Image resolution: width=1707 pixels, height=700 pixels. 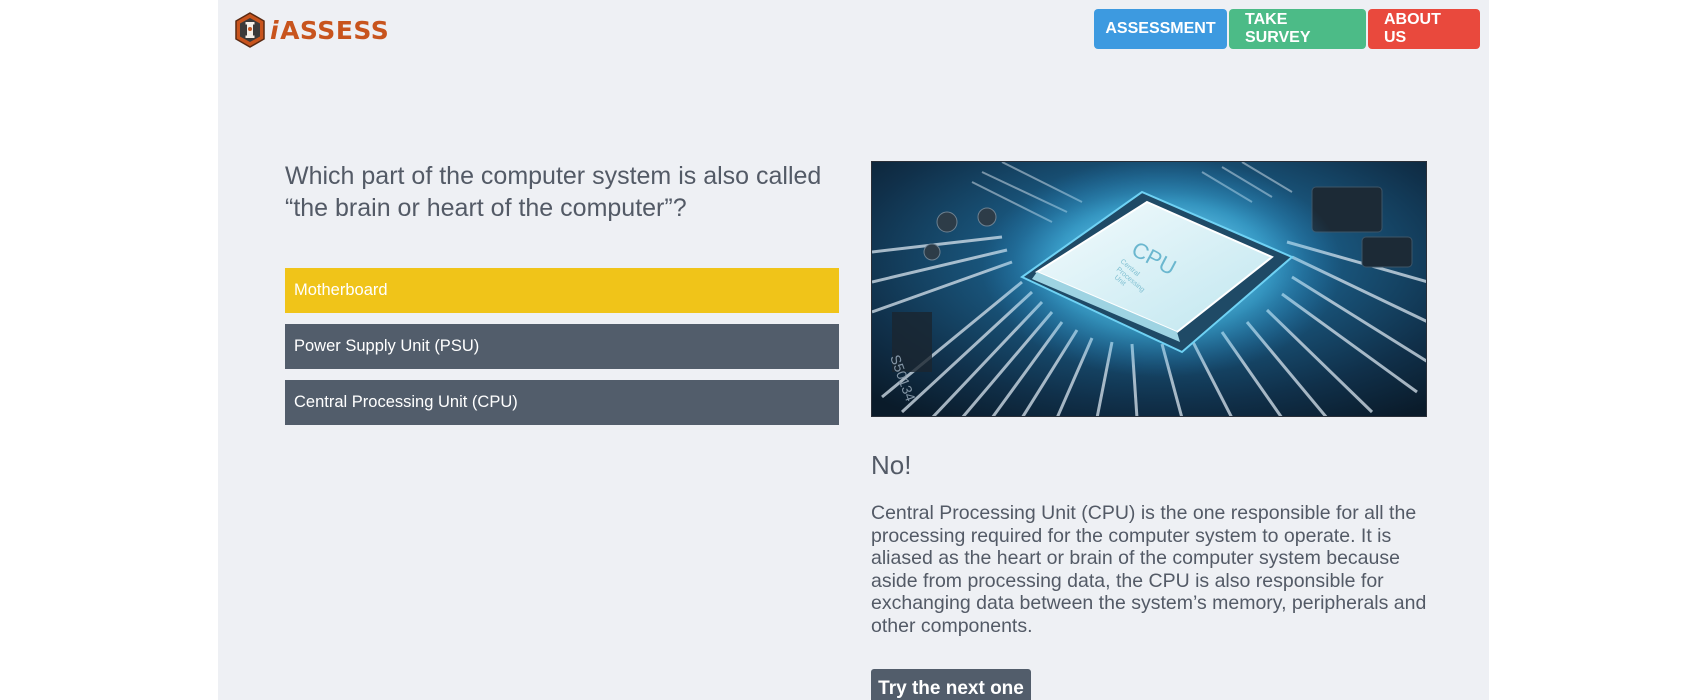 What do you see at coordinates (891, 465) in the screenshot?
I see `answer-result: No!` at bounding box center [891, 465].